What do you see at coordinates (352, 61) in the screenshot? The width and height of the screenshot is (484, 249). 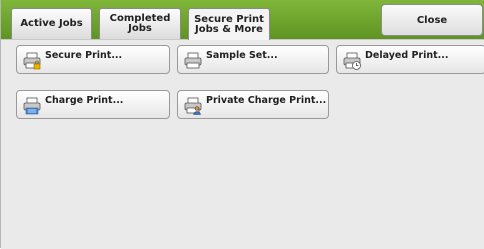 I see `printer-clock-icon` at bounding box center [352, 61].